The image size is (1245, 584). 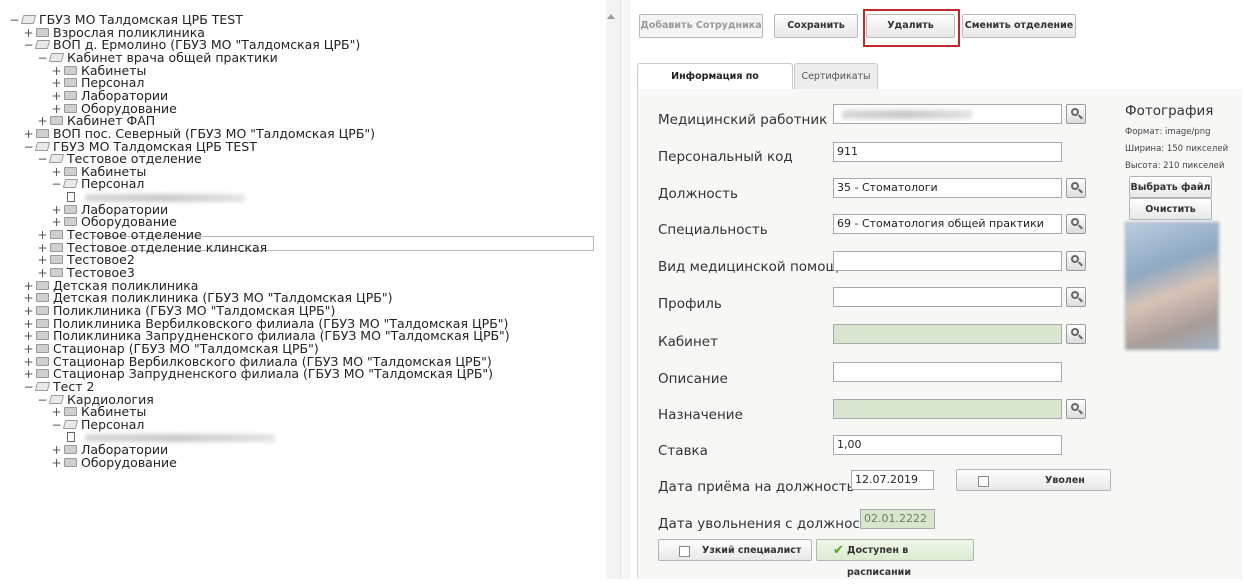 What do you see at coordinates (1172, 286) in the screenshot?
I see `employee-photo` at bounding box center [1172, 286].